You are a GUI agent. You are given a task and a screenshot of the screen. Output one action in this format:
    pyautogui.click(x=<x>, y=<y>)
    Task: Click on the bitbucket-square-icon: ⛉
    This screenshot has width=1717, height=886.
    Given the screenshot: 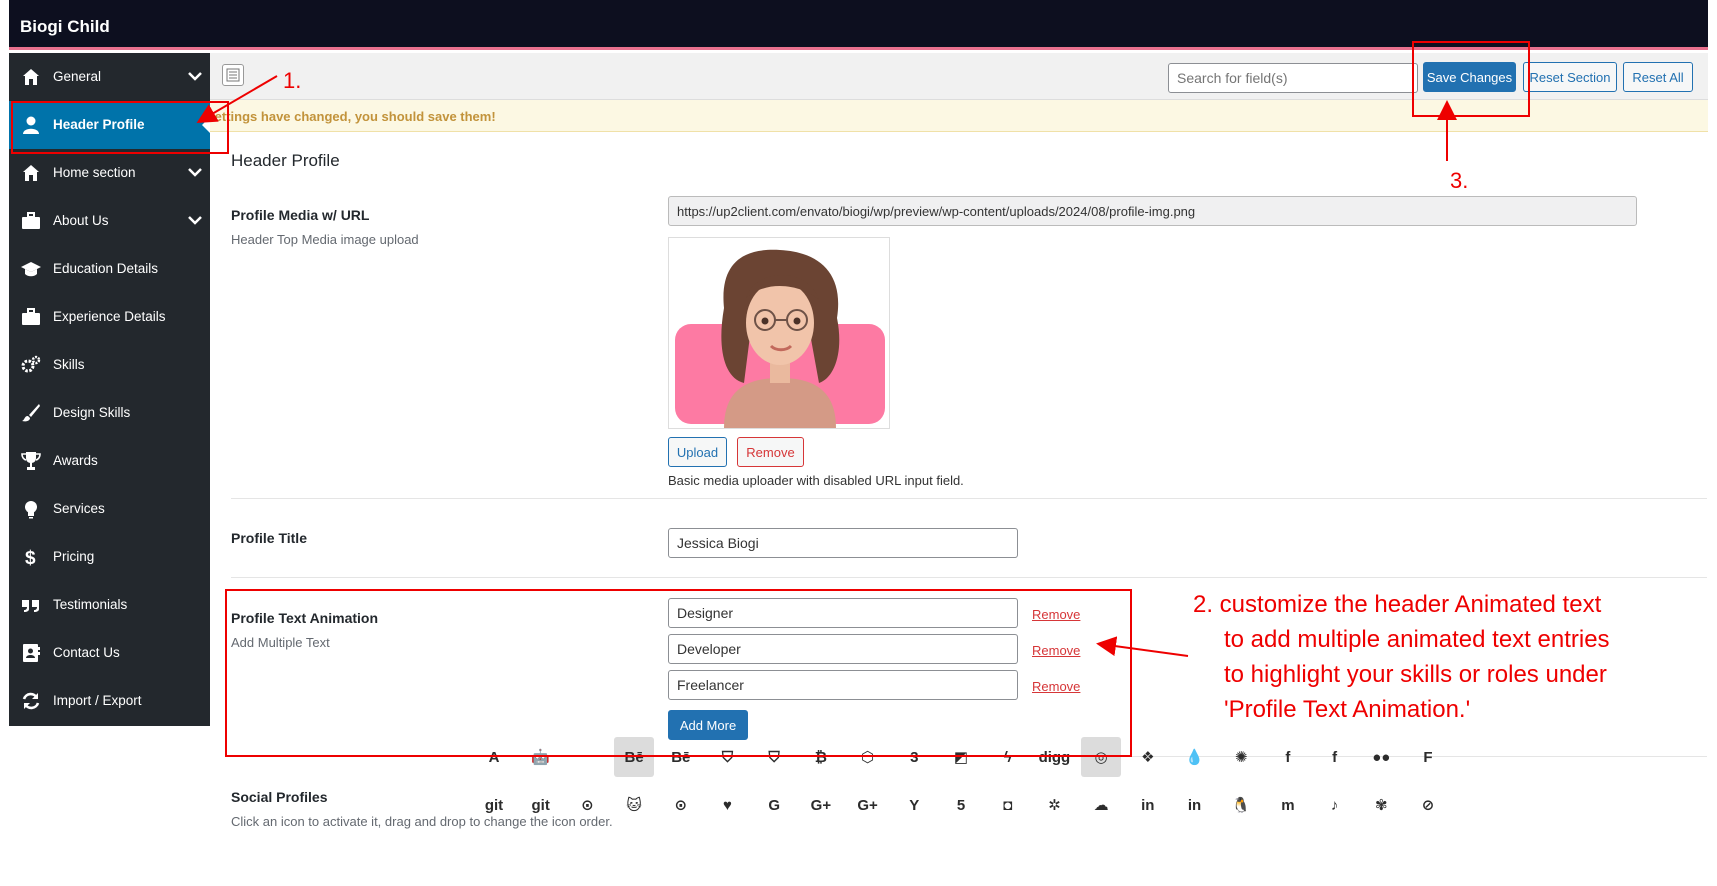 What is the action you would take?
    pyautogui.click(x=774, y=757)
    